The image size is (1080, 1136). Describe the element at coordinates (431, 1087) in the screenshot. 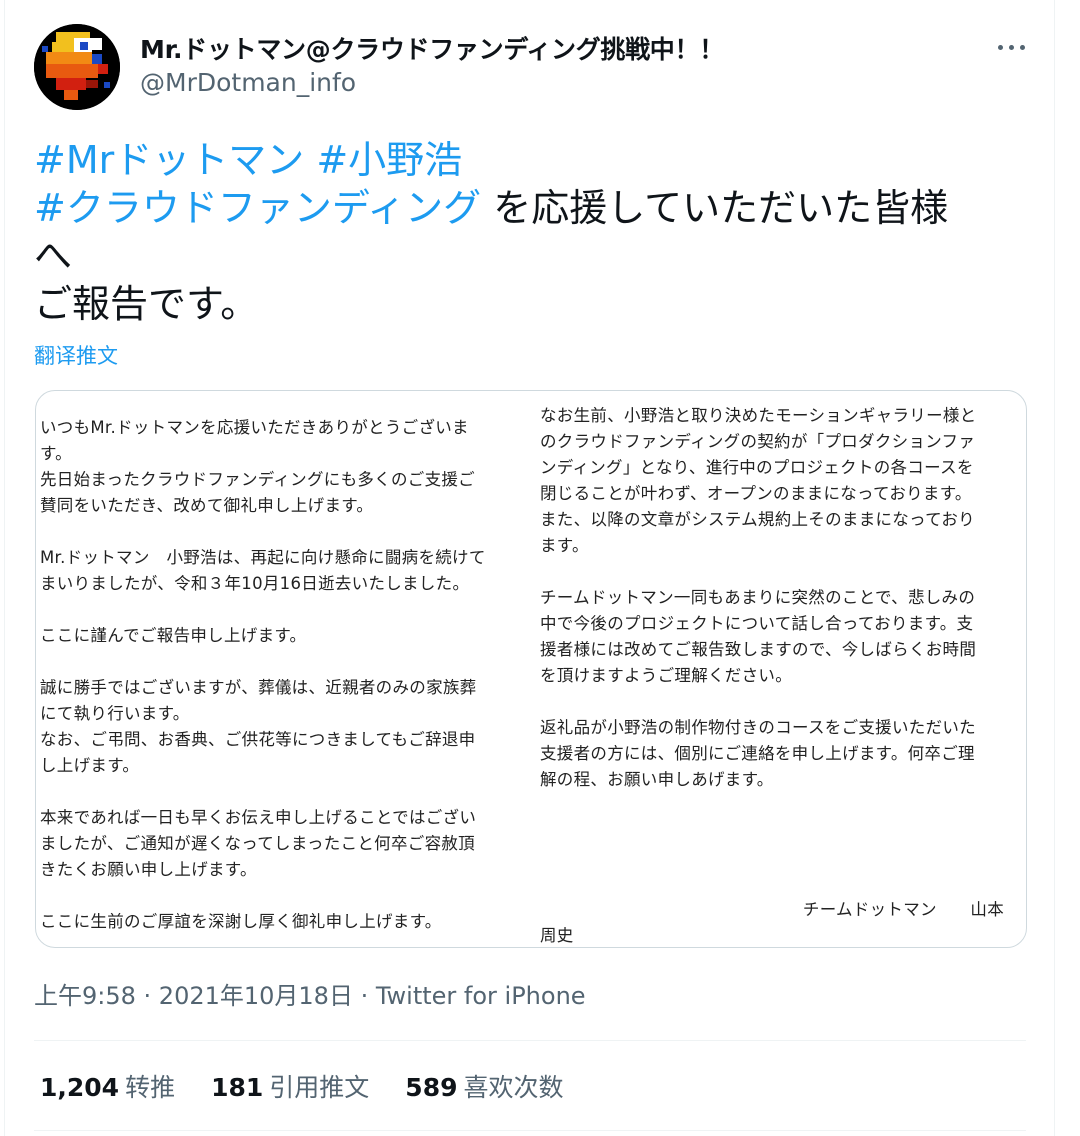

I see `likes-count: 589` at that location.